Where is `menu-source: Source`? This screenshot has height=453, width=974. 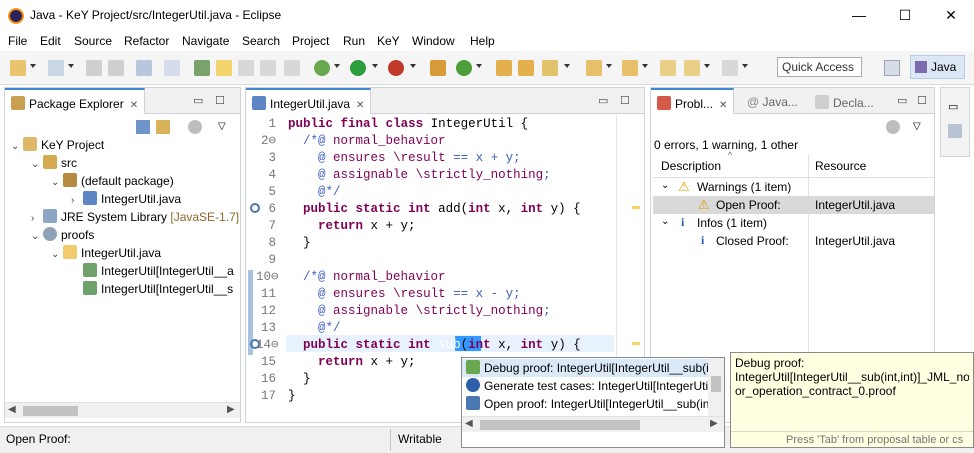 menu-source: Source is located at coordinates (93, 41).